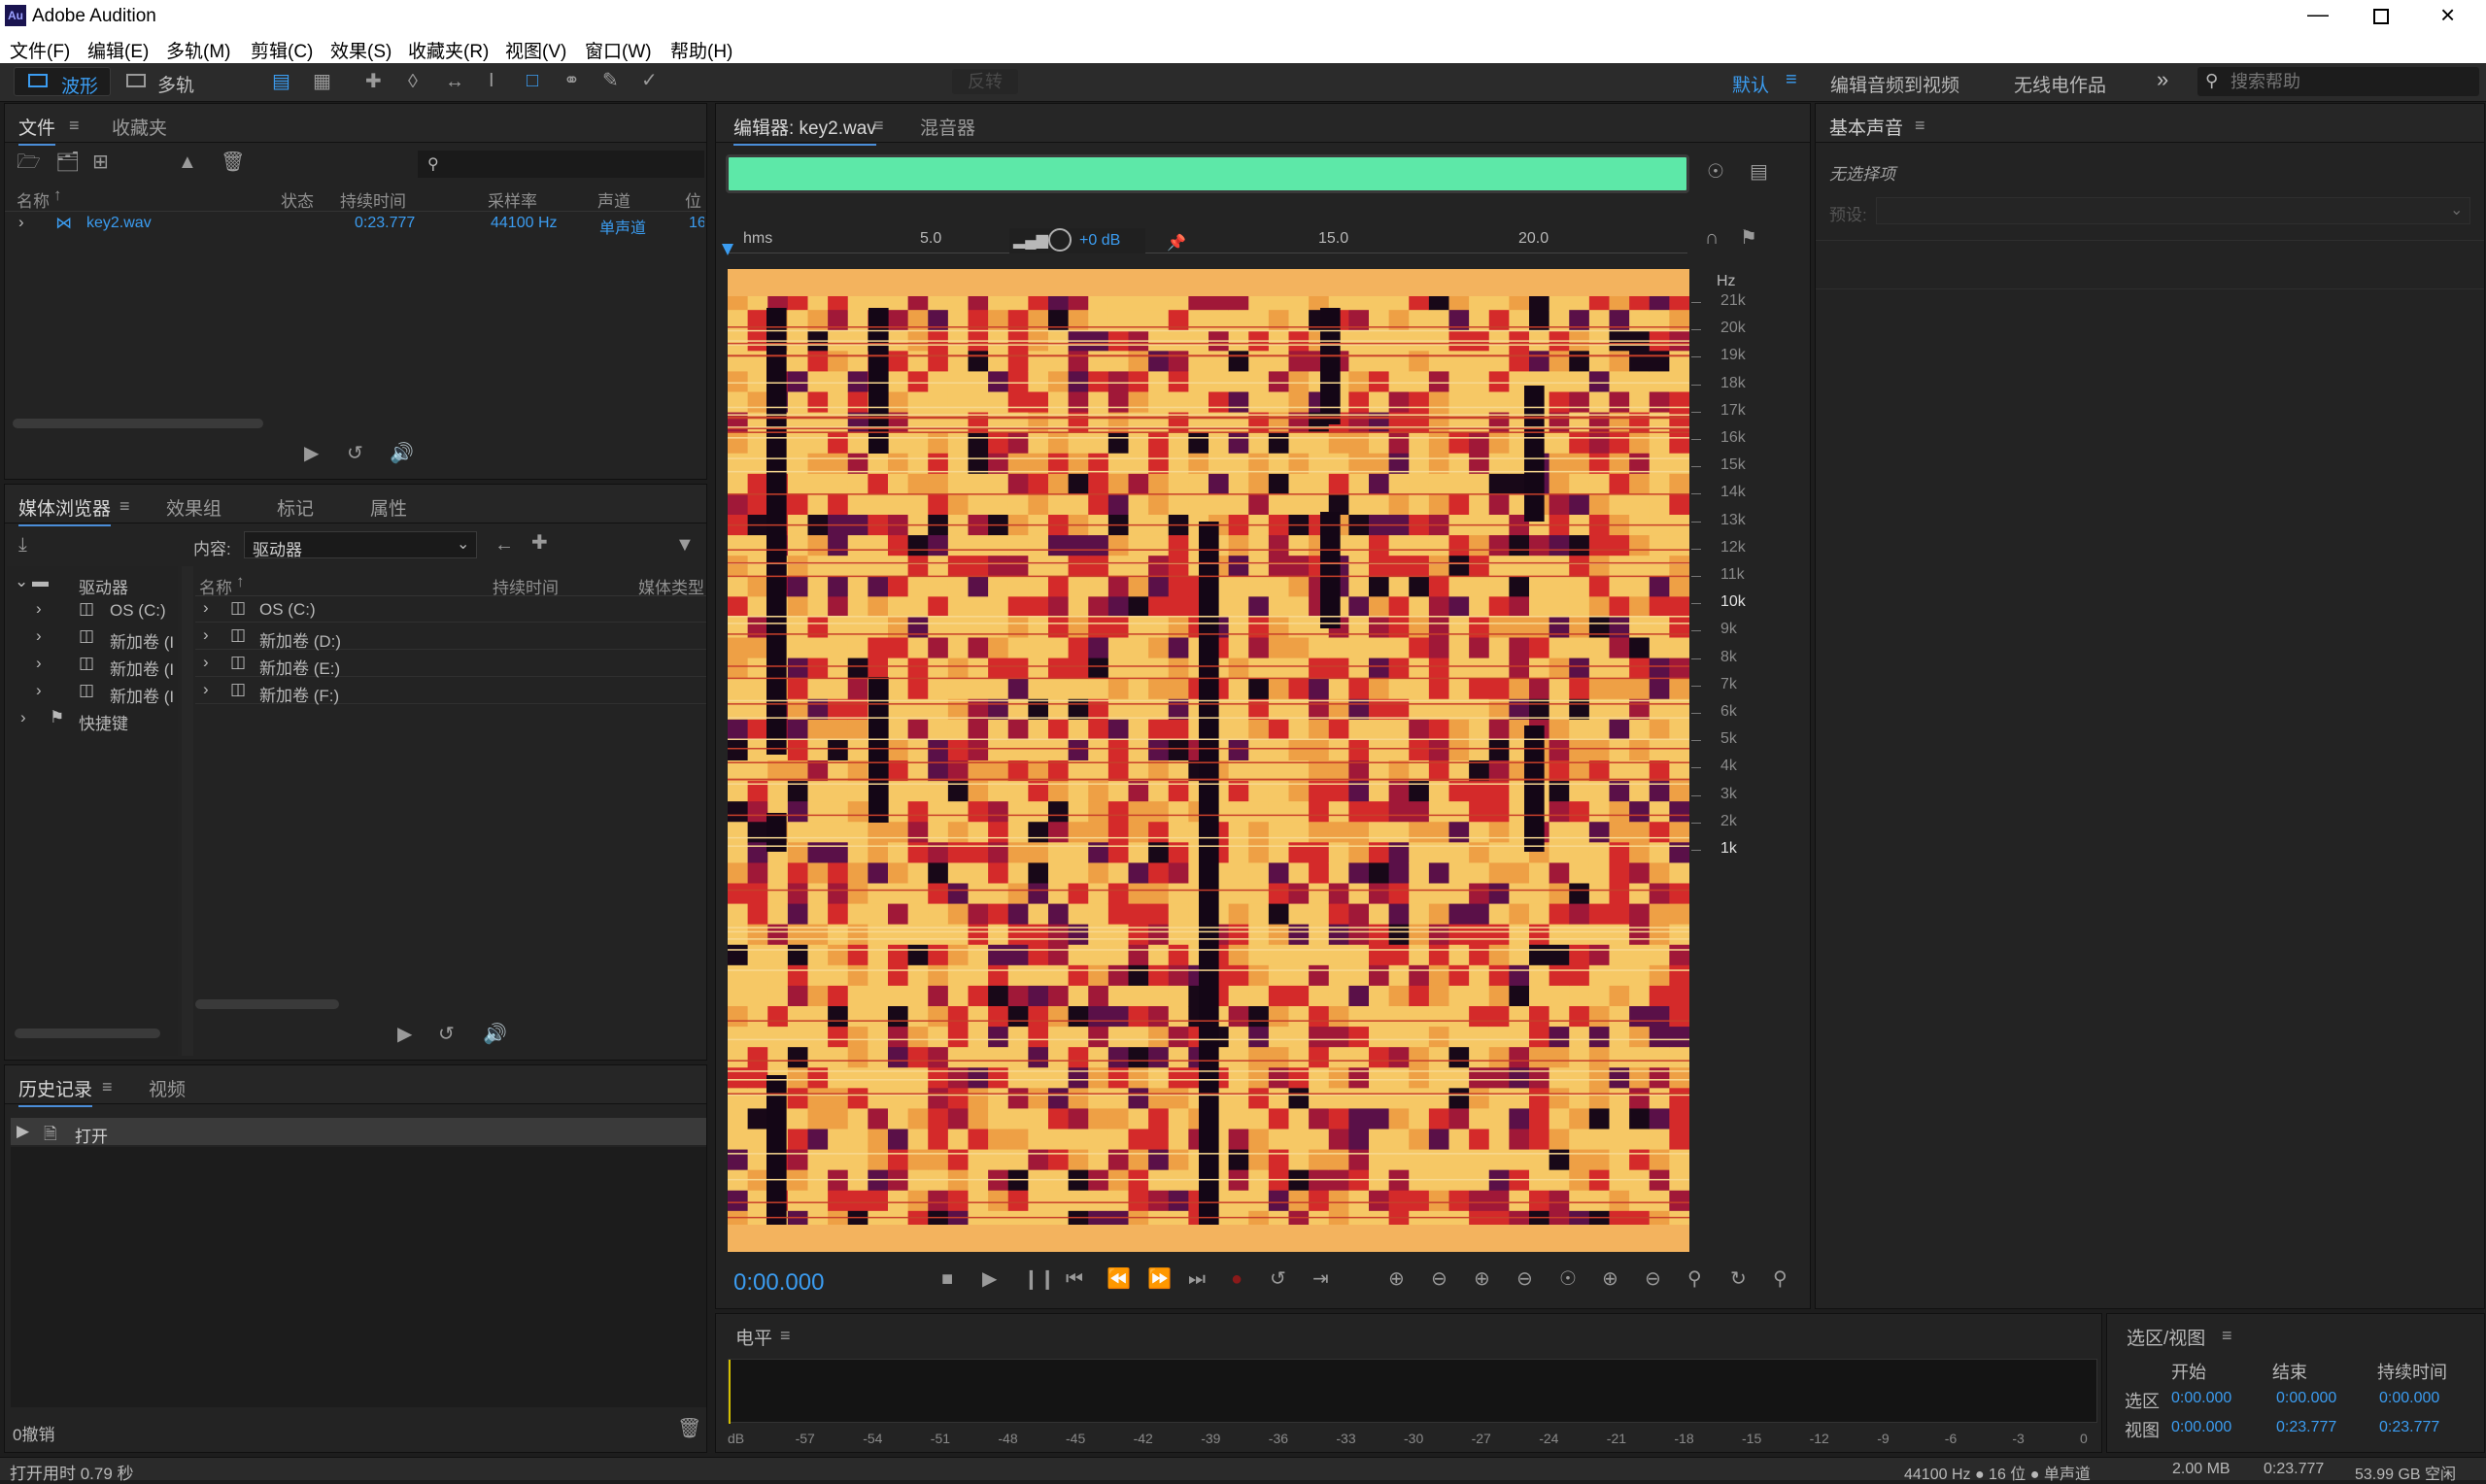 The image size is (2486, 1484). Describe the element at coordinates (1866, 127) in the screenshot. I see `essential-sound-title: 基本声音` at that location.